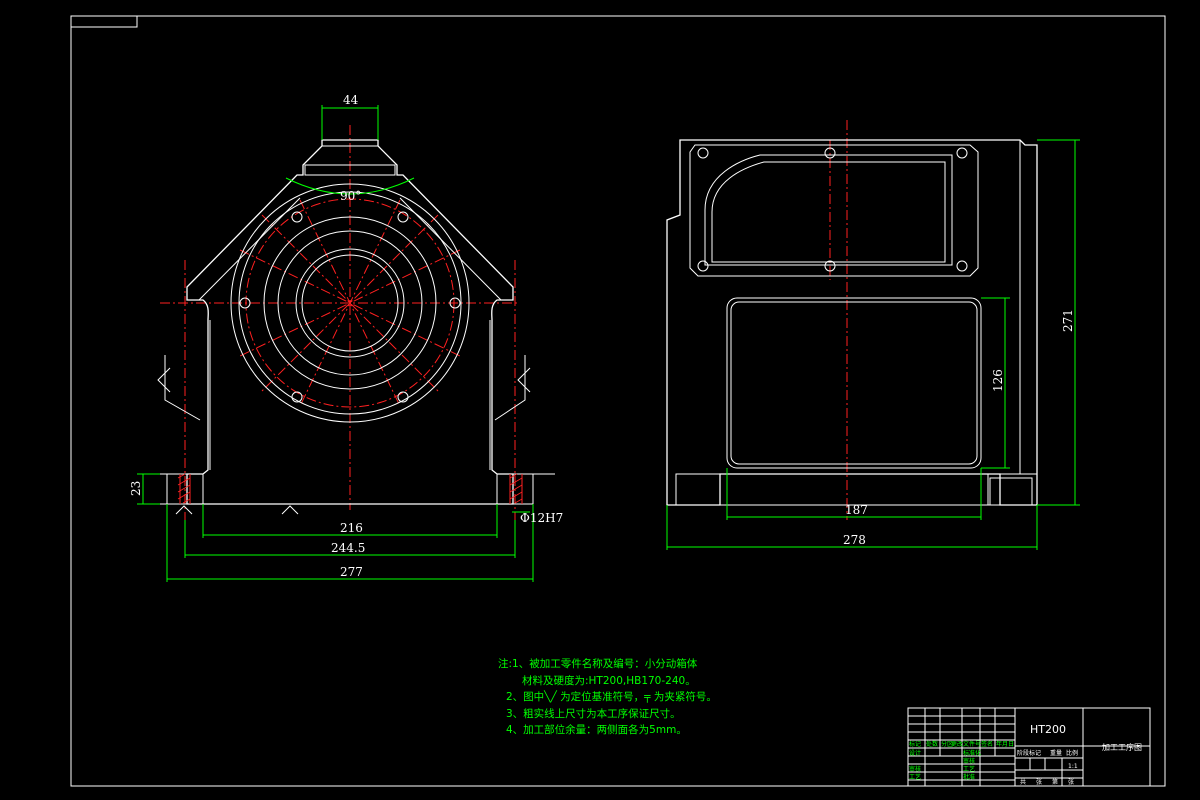 The width and height of the screenshot is (1200, 800). Describe the element at coordinates (915, 753) in the screenshot. I see `tb-row-design: 设计` at that location.